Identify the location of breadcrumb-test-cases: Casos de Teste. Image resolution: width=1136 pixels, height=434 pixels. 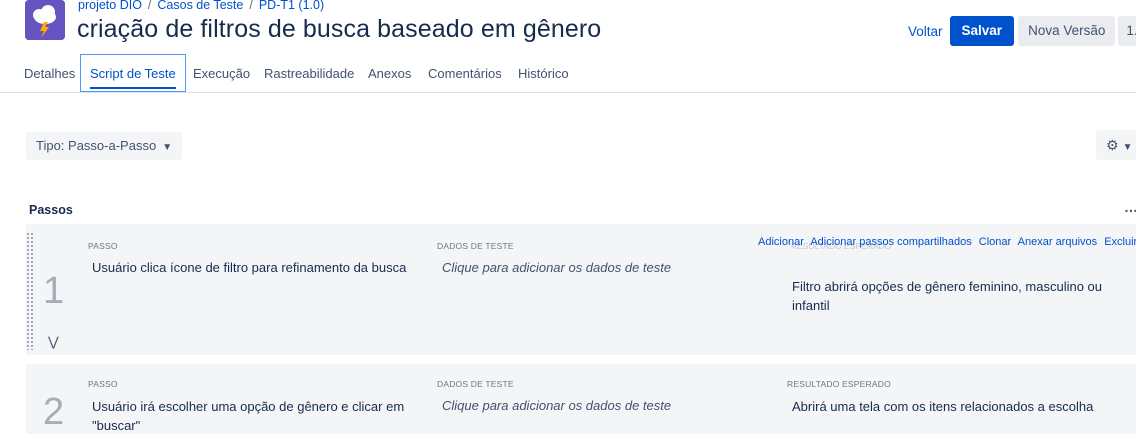
(200, 6).